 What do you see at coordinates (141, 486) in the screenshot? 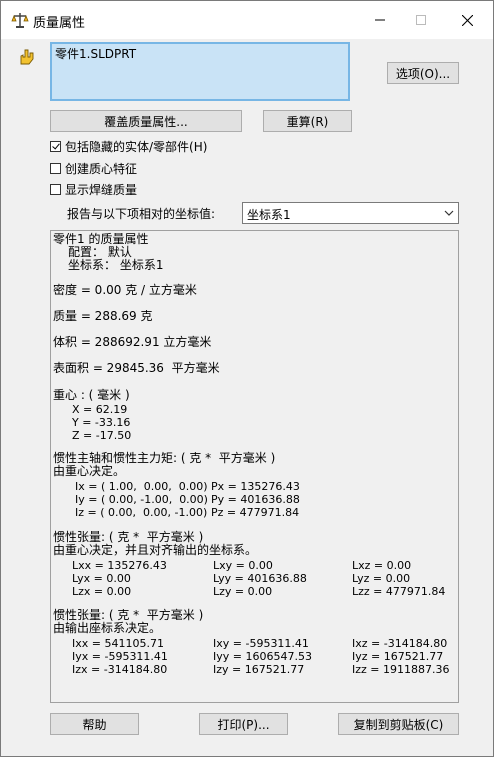
I see `principal-ix: Ix = ( 1.00, 0.00, 0.00)` at bounding box center [141, 486].